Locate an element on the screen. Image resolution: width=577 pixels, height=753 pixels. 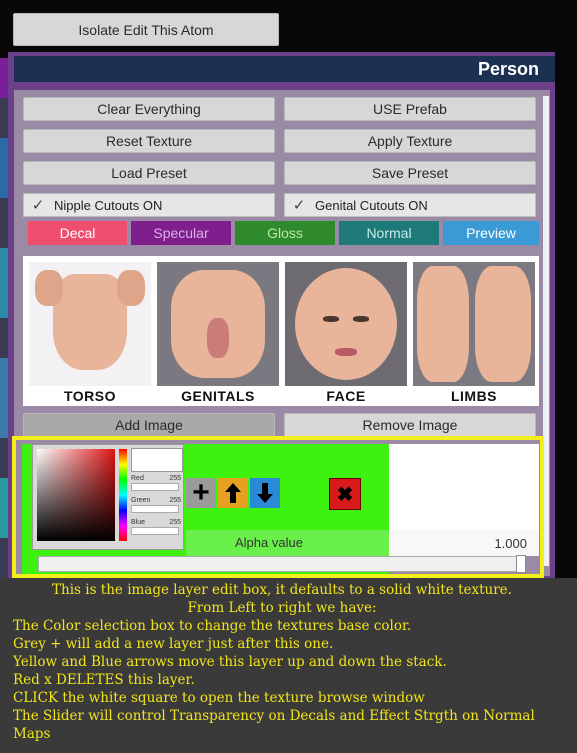
move-layer-up-button is located at coordinates (233, 493).